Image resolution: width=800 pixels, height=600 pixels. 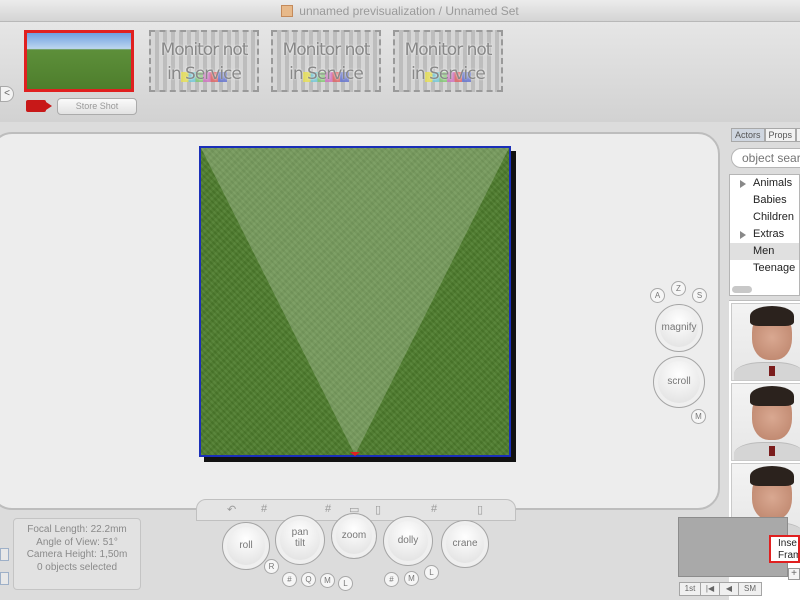 I want to click on key-m-button-2: M, so click(x=327, y=580).